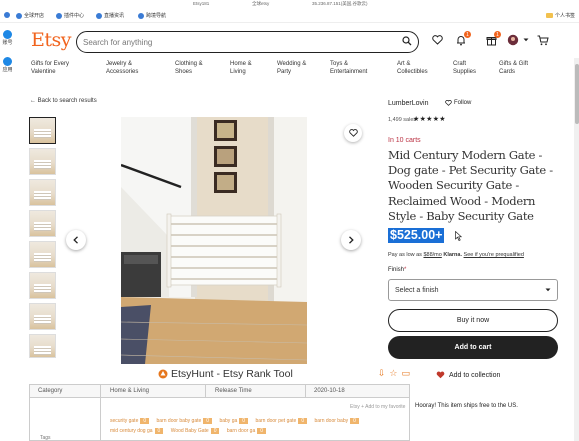 This screenshot has width=579, height=441. What do you see at coordinates (195, 68) in the screenshot?
I see `category-link: Clothing & Shoes` at bounding box center [195, 68].